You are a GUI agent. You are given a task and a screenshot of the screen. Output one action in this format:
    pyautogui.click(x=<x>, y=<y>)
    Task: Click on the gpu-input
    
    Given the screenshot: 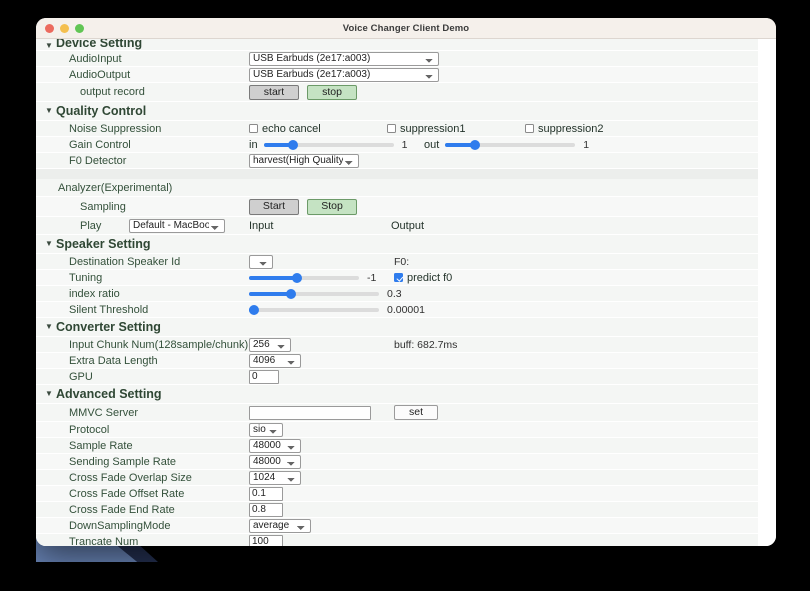 What is the action you would take?
    pyautogui.click(x=264, y=376)
    